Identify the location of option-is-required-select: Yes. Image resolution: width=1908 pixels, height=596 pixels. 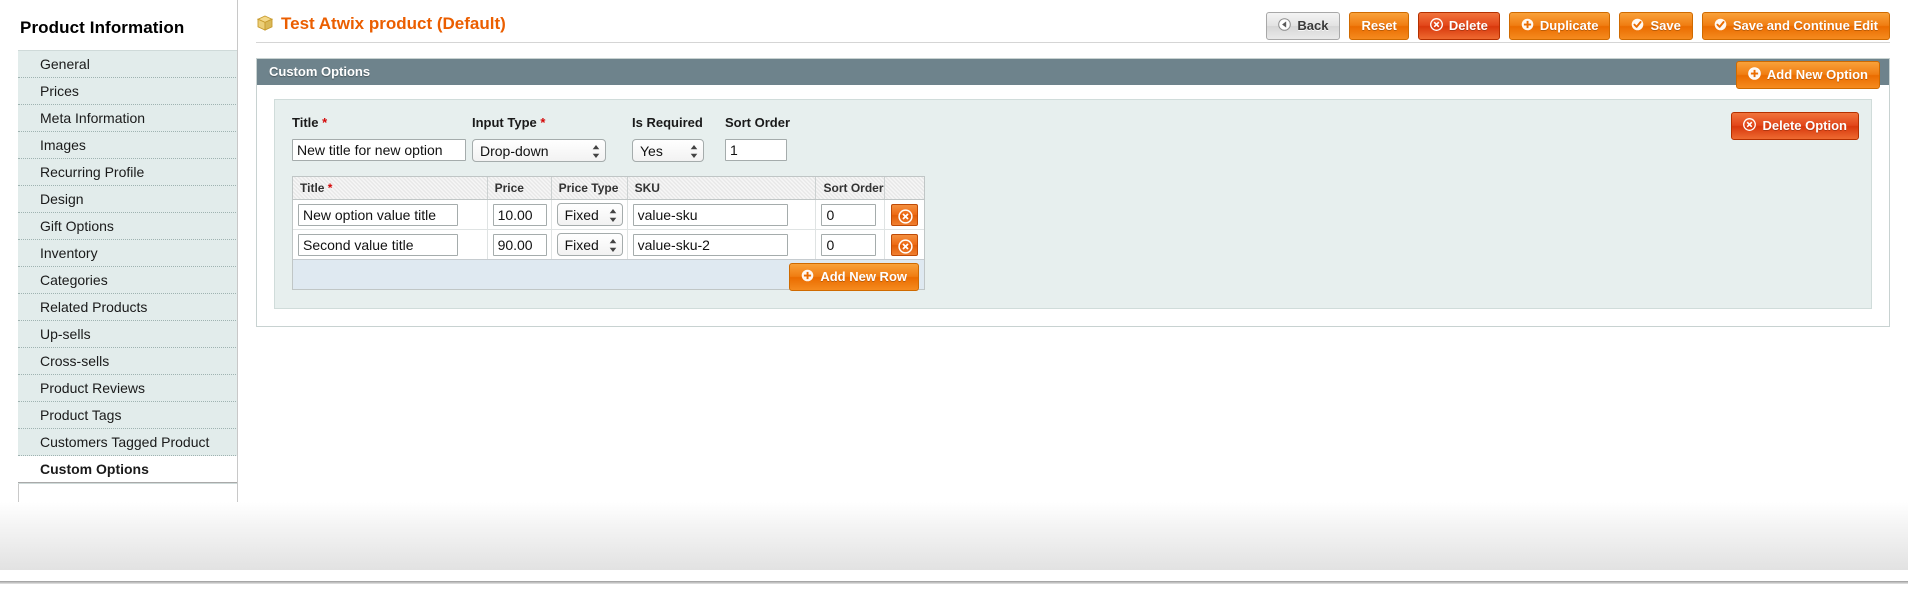
(668, 150).